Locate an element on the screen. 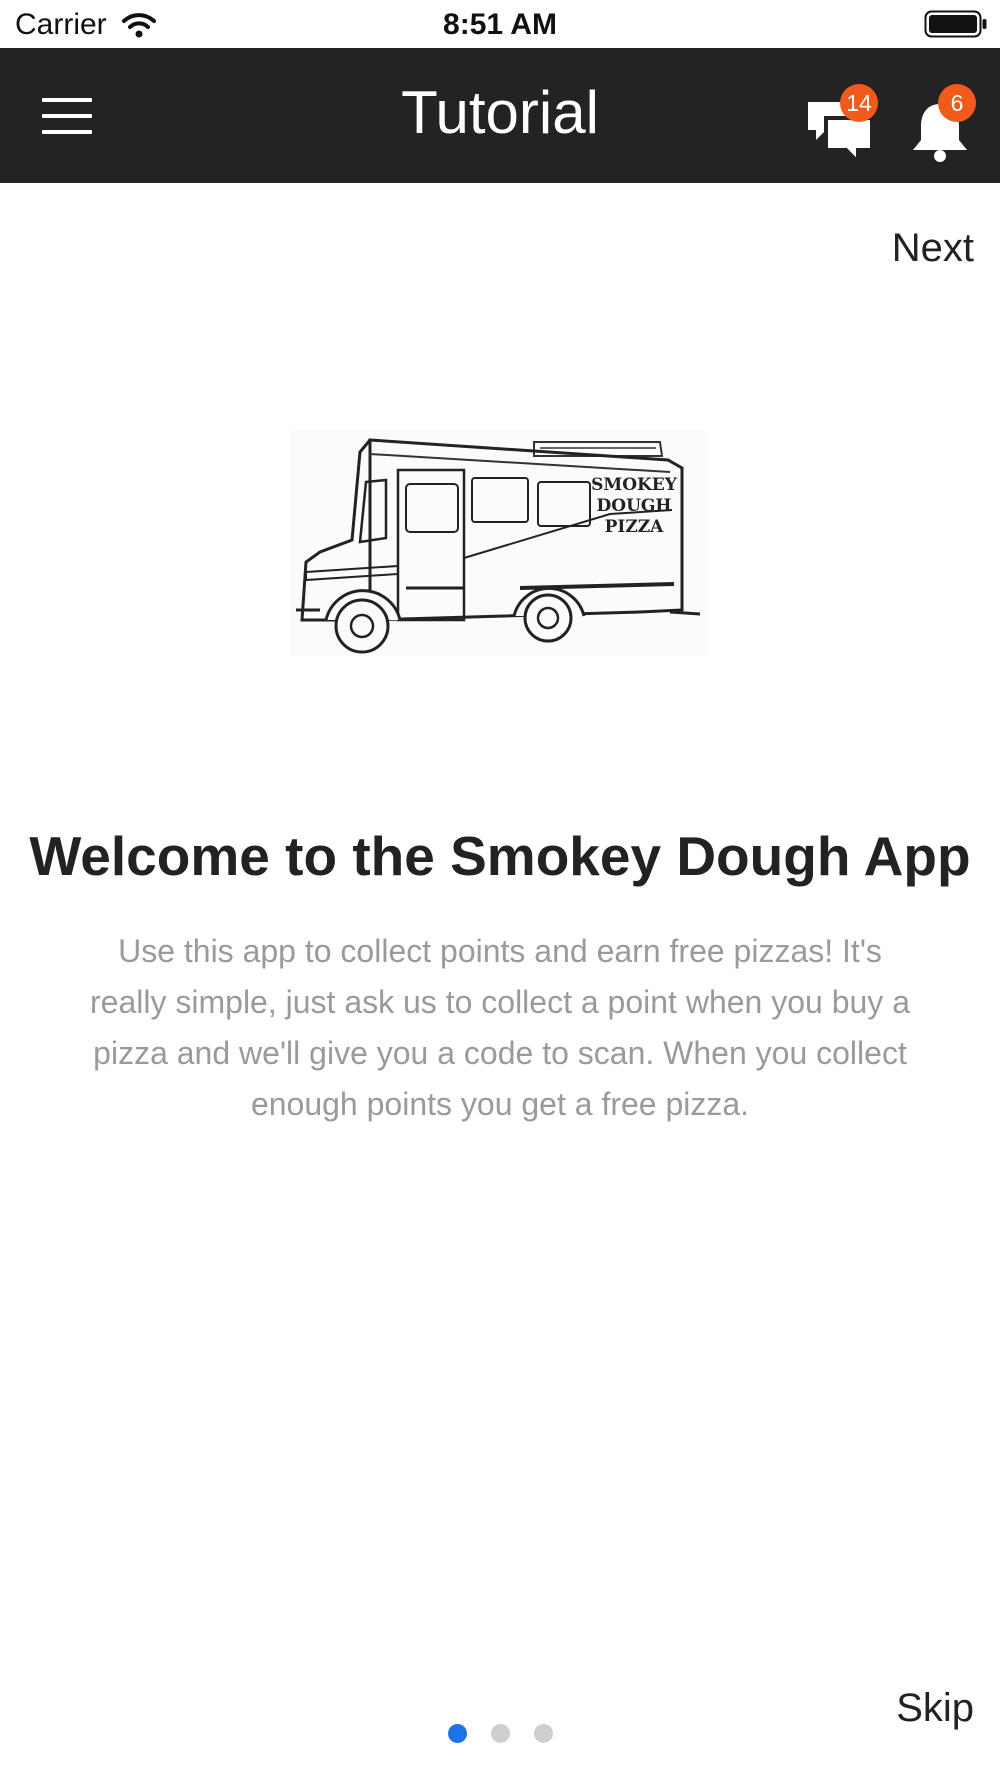 The image size is (1000, 1778). food-truck-image: SMOKEY DOUGH PIZZA is located at coordinates (499, 543).